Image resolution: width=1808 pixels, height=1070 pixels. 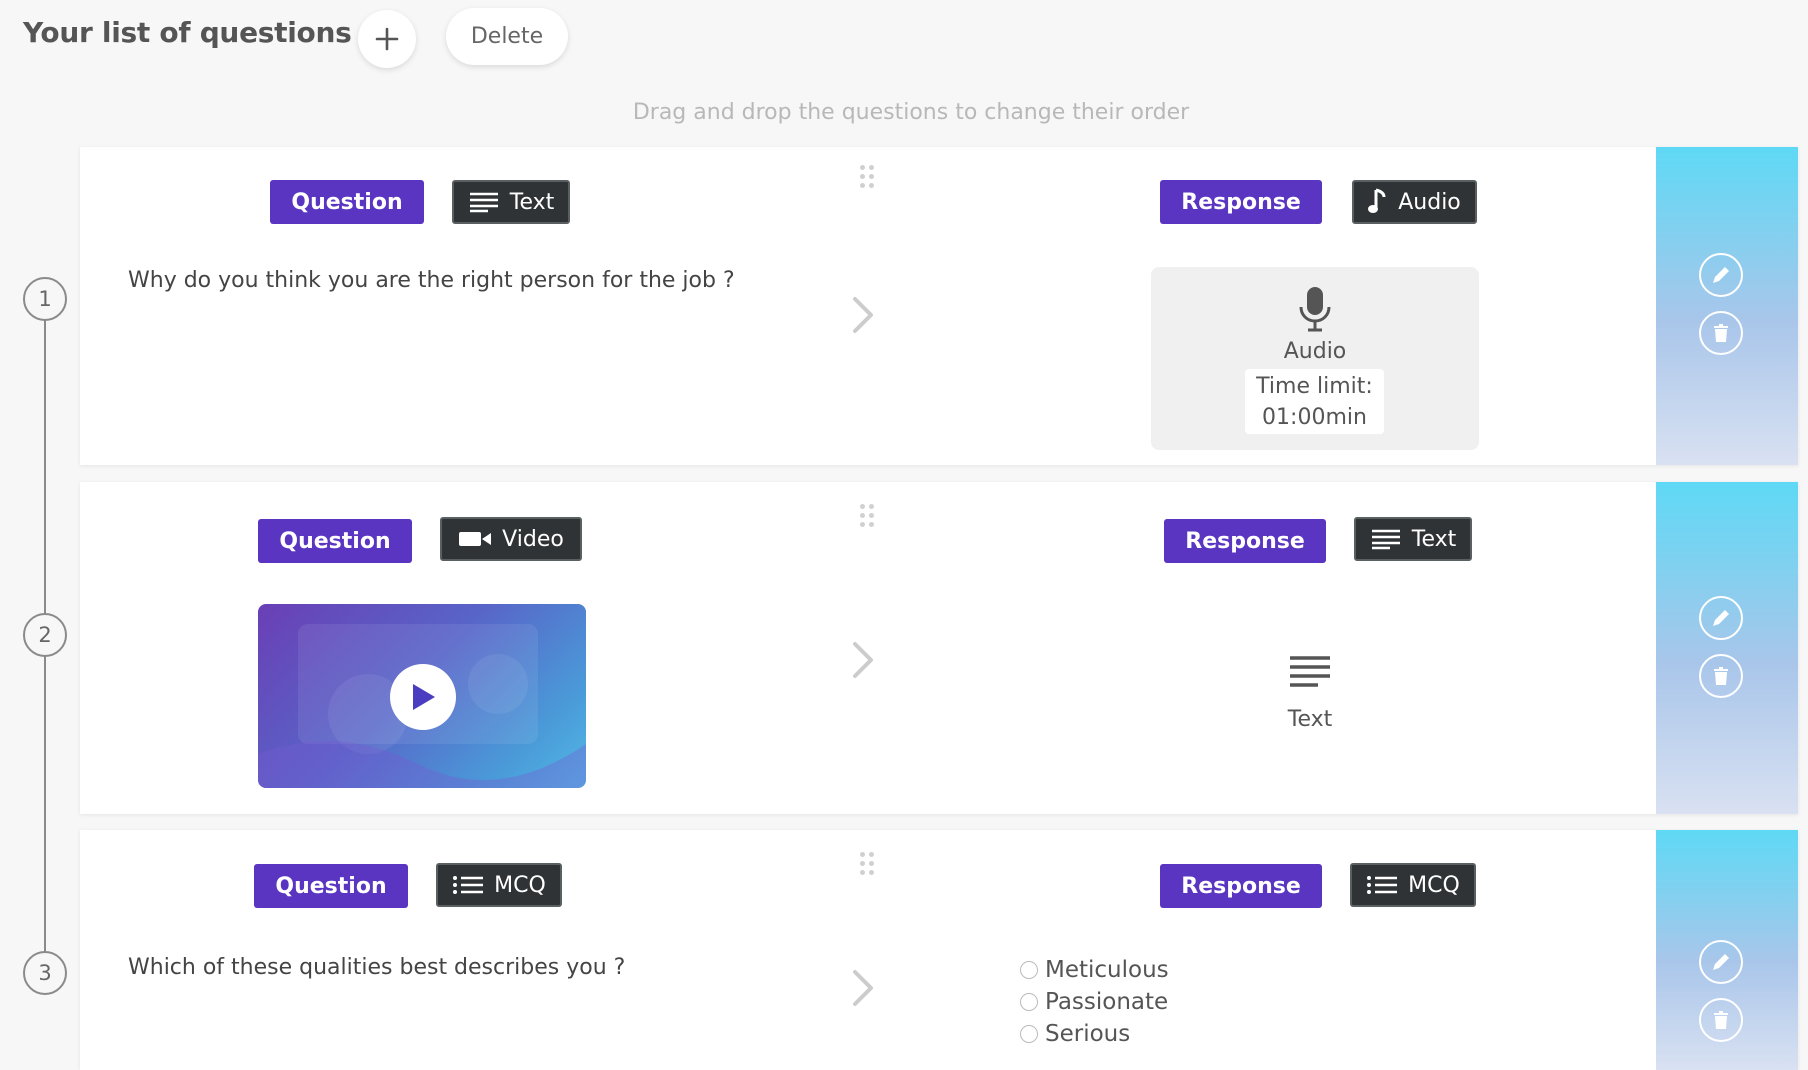 I want to click on step-number-3: 3, so click(x=45, y=973).